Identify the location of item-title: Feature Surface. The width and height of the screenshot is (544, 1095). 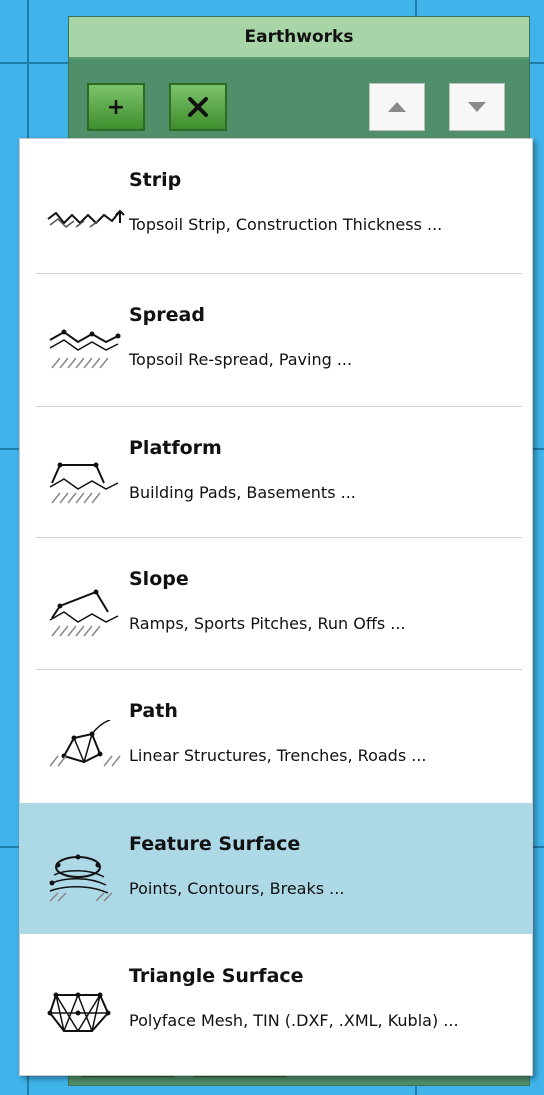
(215, 844).